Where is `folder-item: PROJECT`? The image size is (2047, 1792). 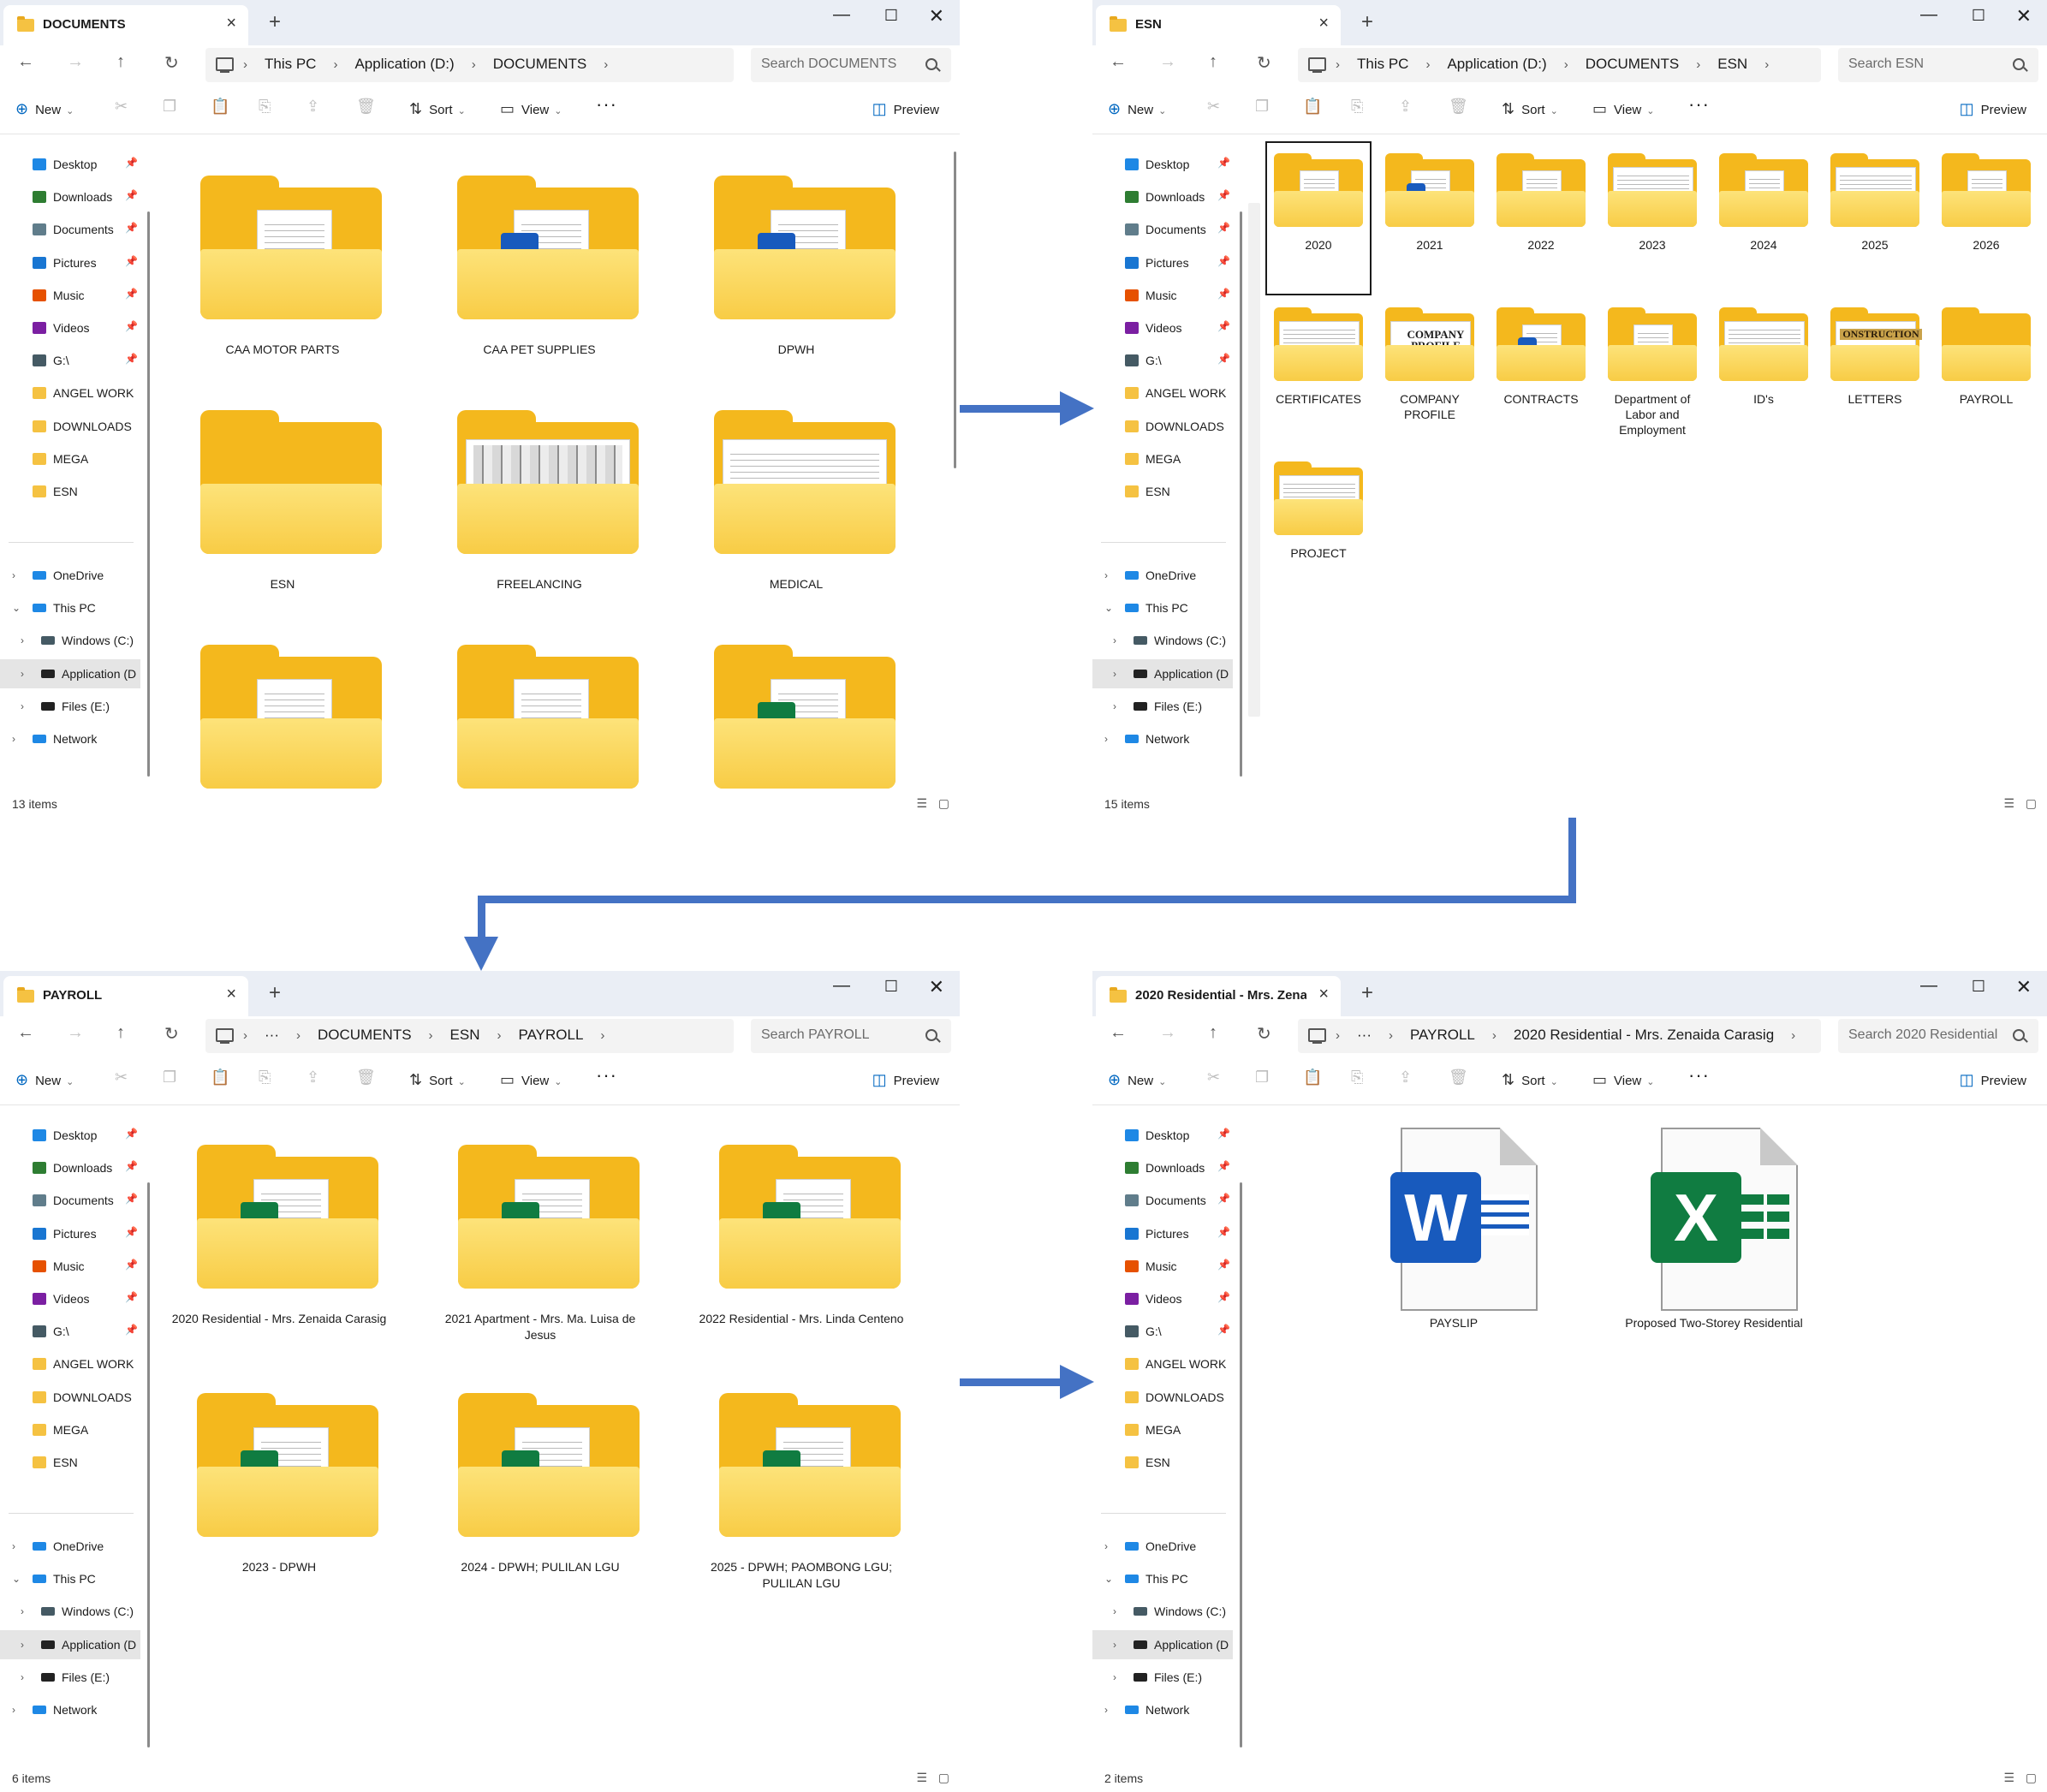 folder-item: PROJECT is located at coordinates (1318, 526).